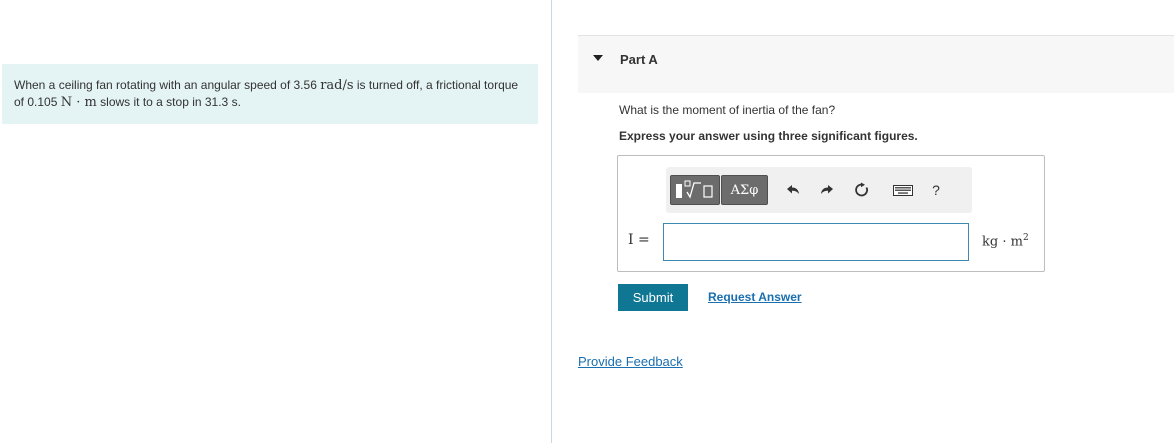  What do you see at coordinates (551, 221) in the screenshot?
I see `panel-divider` at bounding box center [551, 221].